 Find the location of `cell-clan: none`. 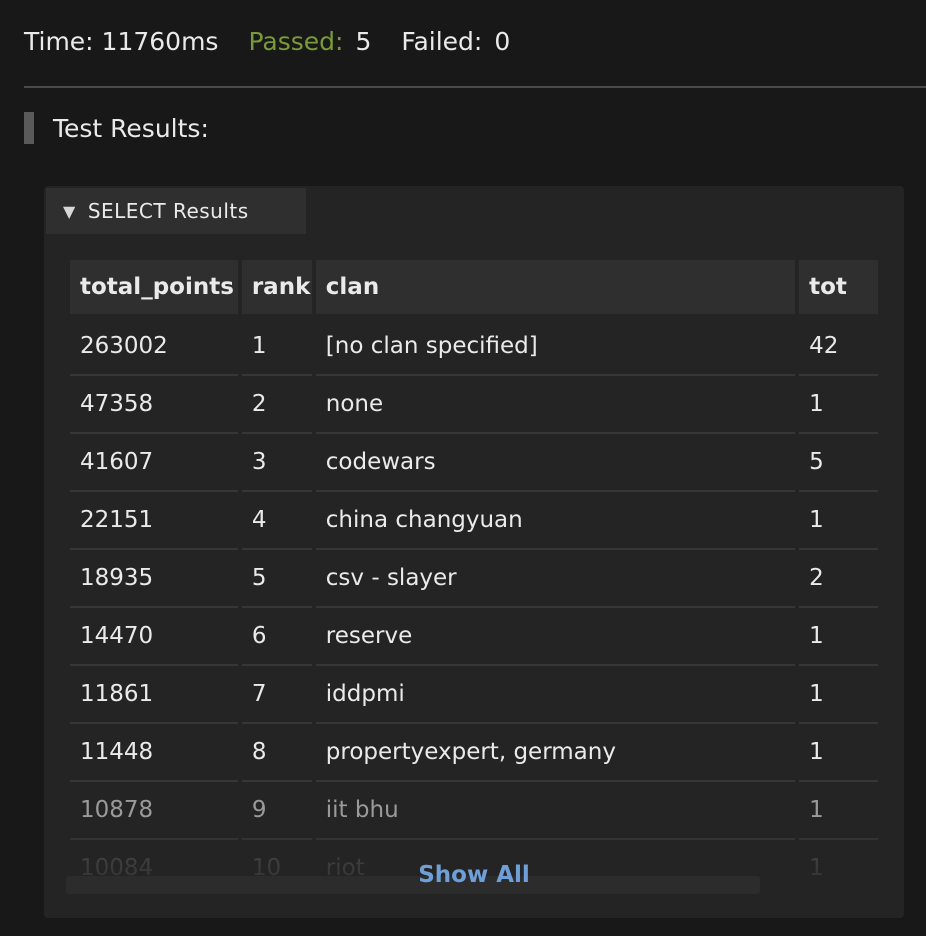

cell-clan: none is located at coordinates (555, 405).